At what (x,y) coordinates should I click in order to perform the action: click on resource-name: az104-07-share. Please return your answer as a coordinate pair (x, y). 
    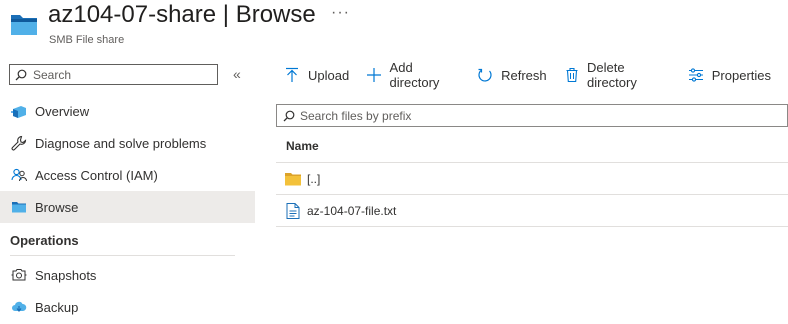
    Looking at the image, I should click on (132, 14).